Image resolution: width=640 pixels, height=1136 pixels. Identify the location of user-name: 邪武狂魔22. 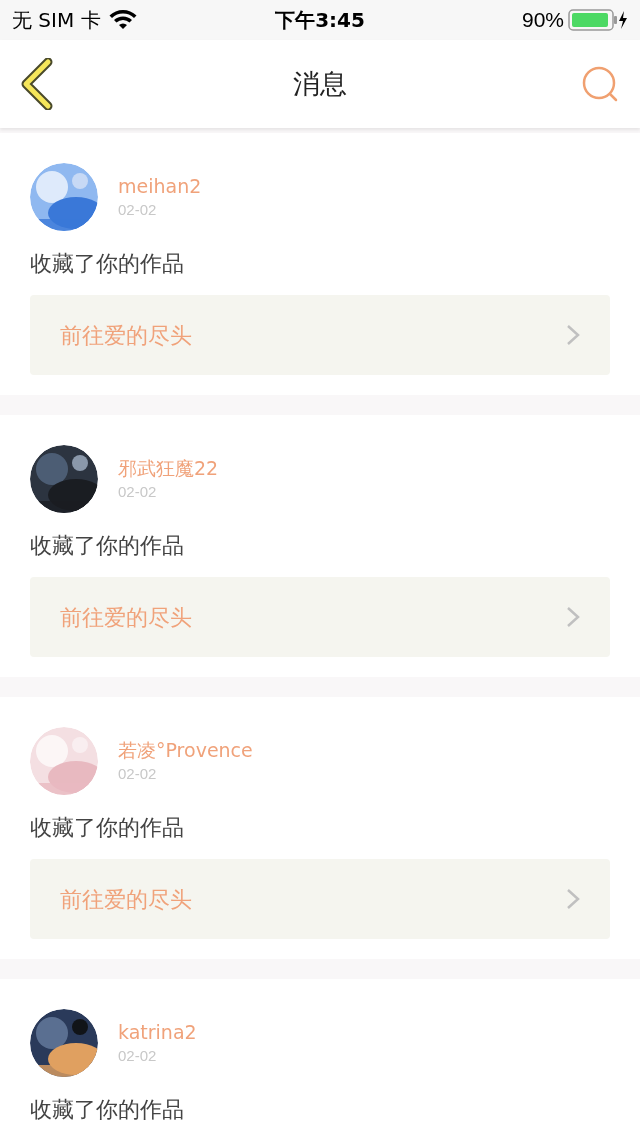
(168, 468).